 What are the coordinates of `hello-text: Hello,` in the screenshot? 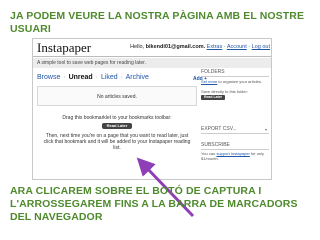 It's located at (137, 47).